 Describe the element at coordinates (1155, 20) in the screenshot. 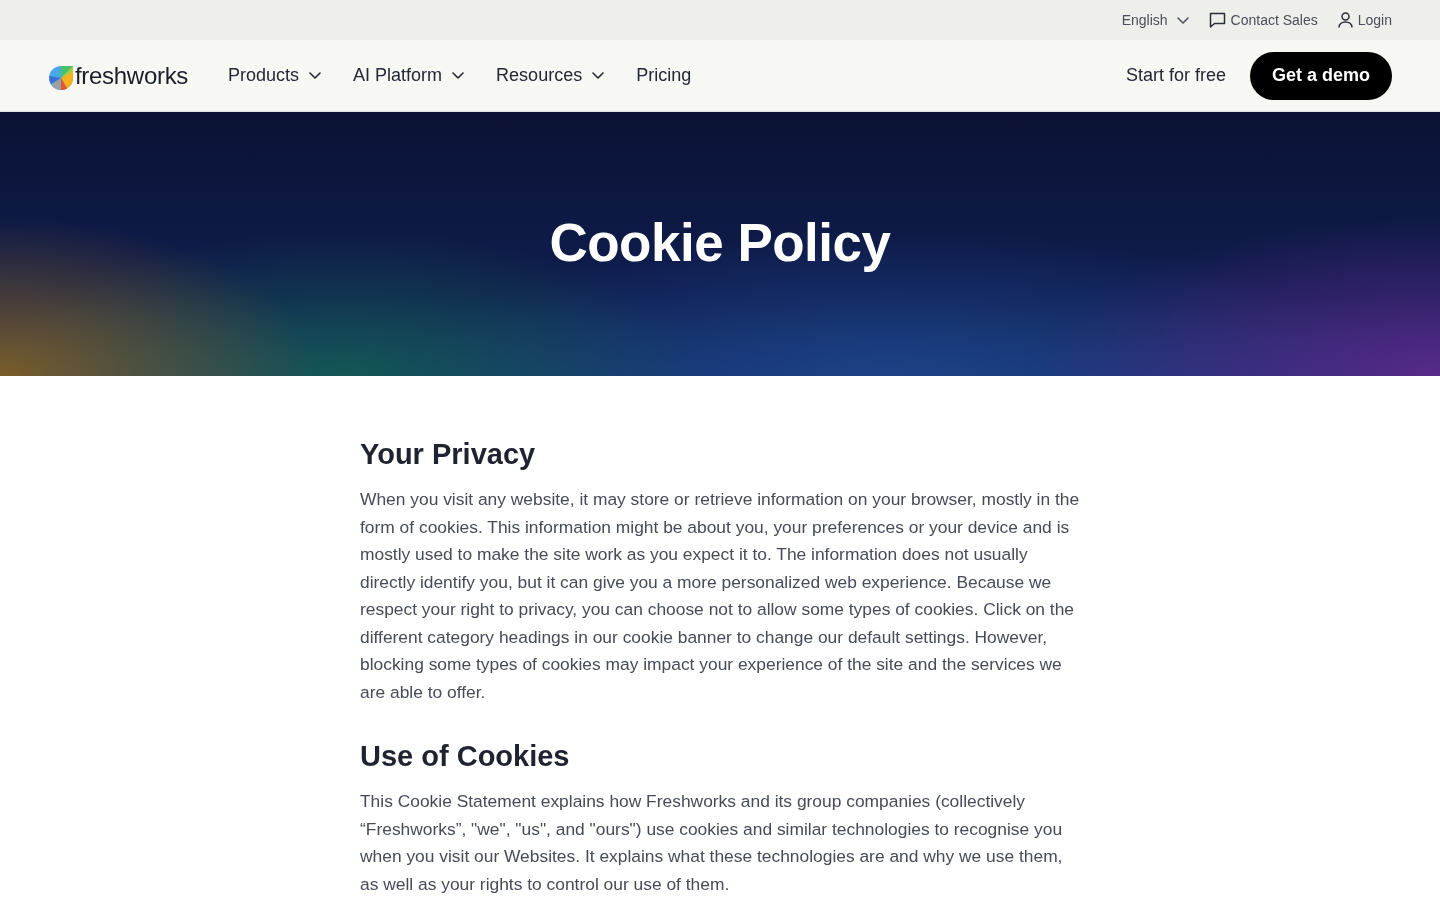

I see `language-selector: English` at that location.